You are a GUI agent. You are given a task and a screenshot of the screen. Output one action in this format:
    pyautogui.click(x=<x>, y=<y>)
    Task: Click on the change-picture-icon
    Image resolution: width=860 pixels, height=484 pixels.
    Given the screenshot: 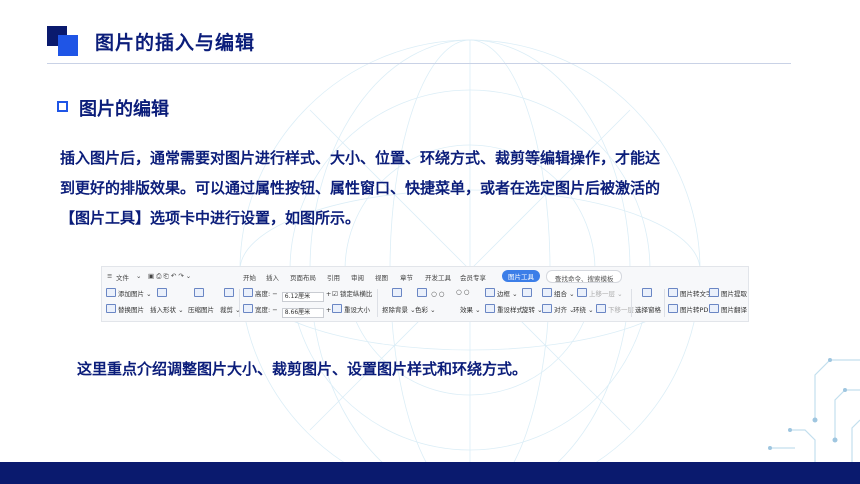 What is the action you would take?
    pyautogui.click(x=111, y=308)
    